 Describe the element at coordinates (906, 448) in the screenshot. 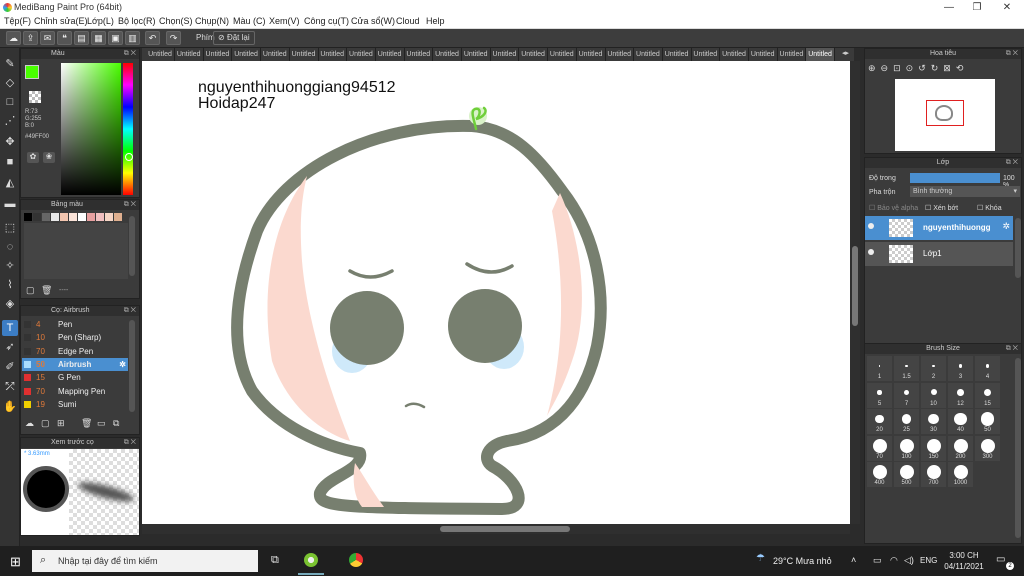

I see `brush-size-cell: 100` at that location.